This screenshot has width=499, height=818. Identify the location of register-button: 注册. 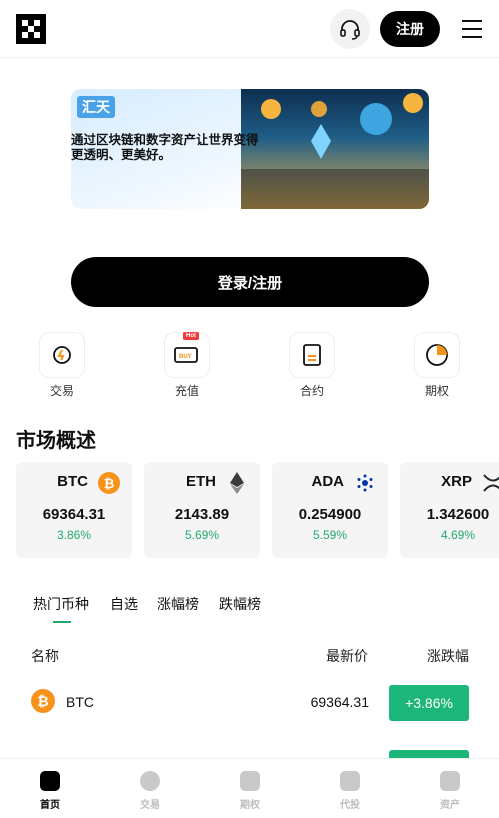
(410, 29).